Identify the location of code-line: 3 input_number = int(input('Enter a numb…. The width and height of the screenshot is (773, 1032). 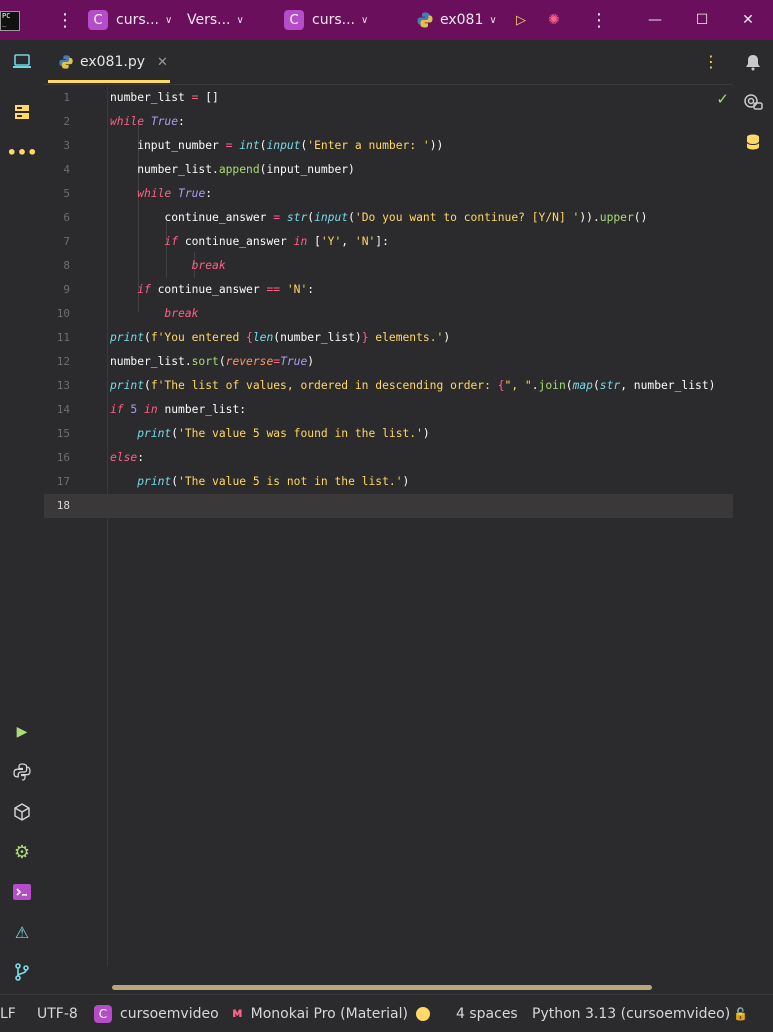
(388, 146).